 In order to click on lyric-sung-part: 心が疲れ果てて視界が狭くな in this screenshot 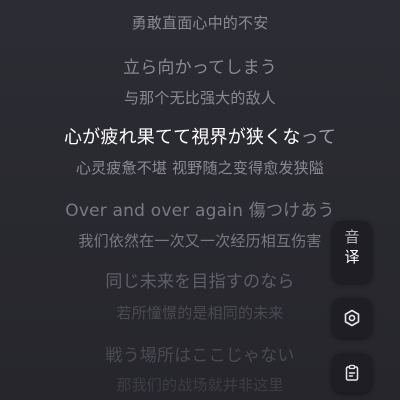, I will do `click(182, 137)`.